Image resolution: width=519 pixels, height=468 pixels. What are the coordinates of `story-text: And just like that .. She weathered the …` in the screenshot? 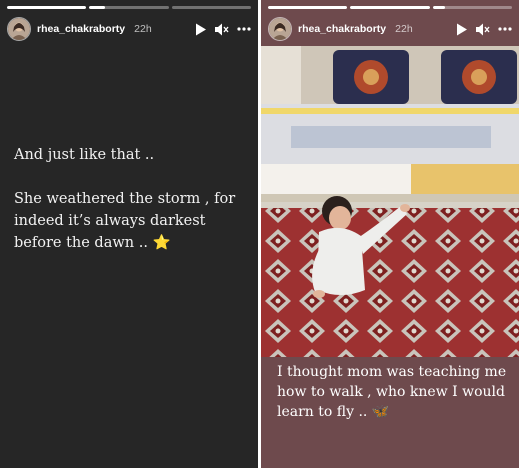 It's located at (132, 210).